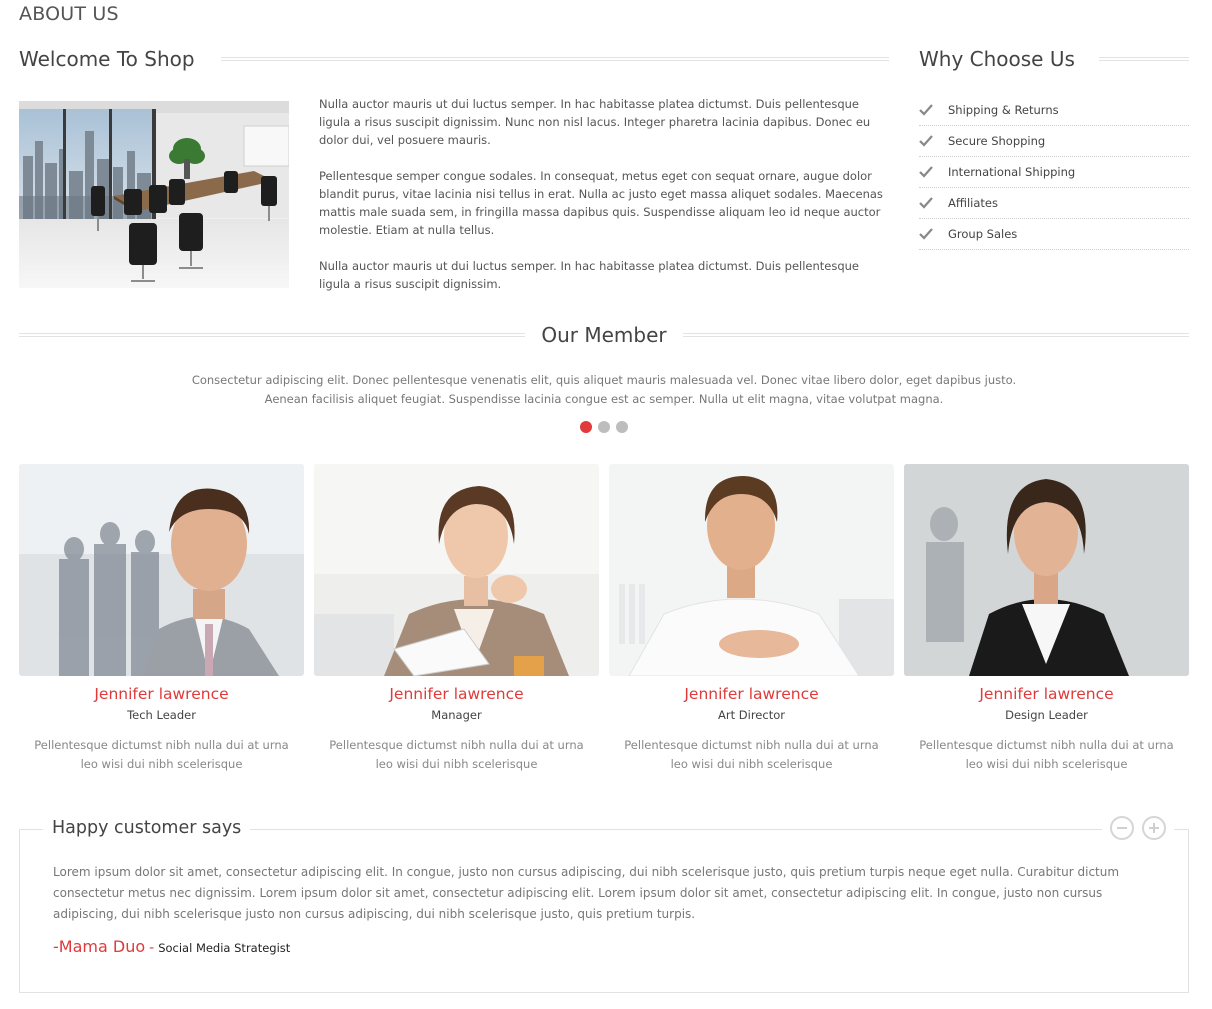 This screenshot has width=1212, height=1009. I want to click on author-name: Mama Duo, so click(102, 946).